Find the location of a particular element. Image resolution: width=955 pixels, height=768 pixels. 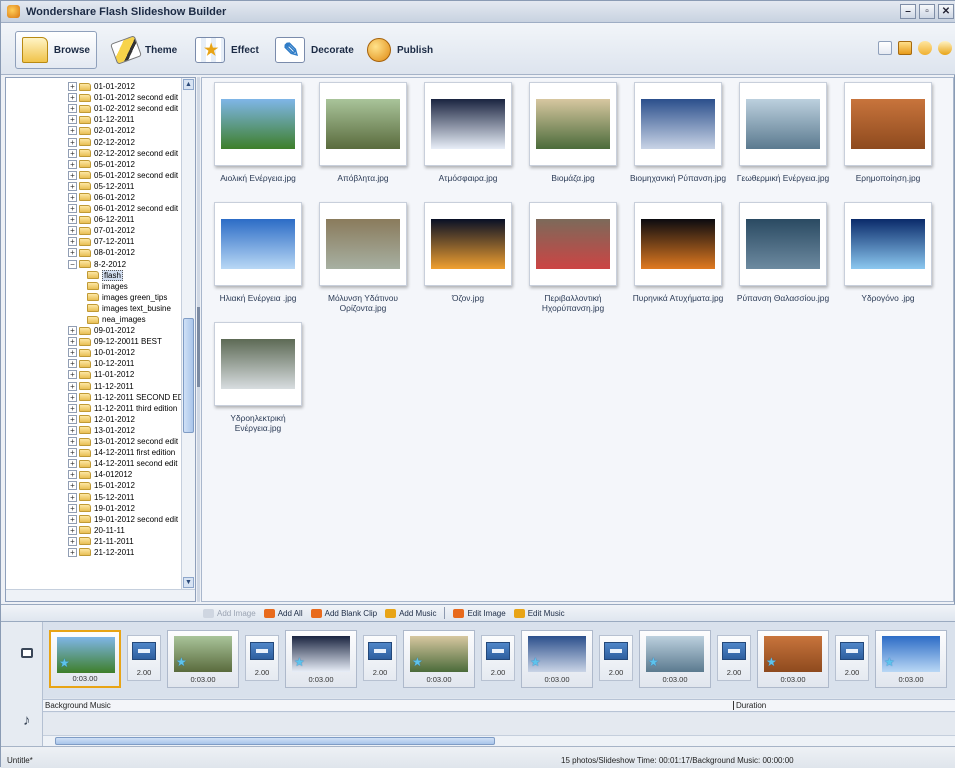

gallery-item: Βιομάζα.jpg is located at coordinates (573, 132).